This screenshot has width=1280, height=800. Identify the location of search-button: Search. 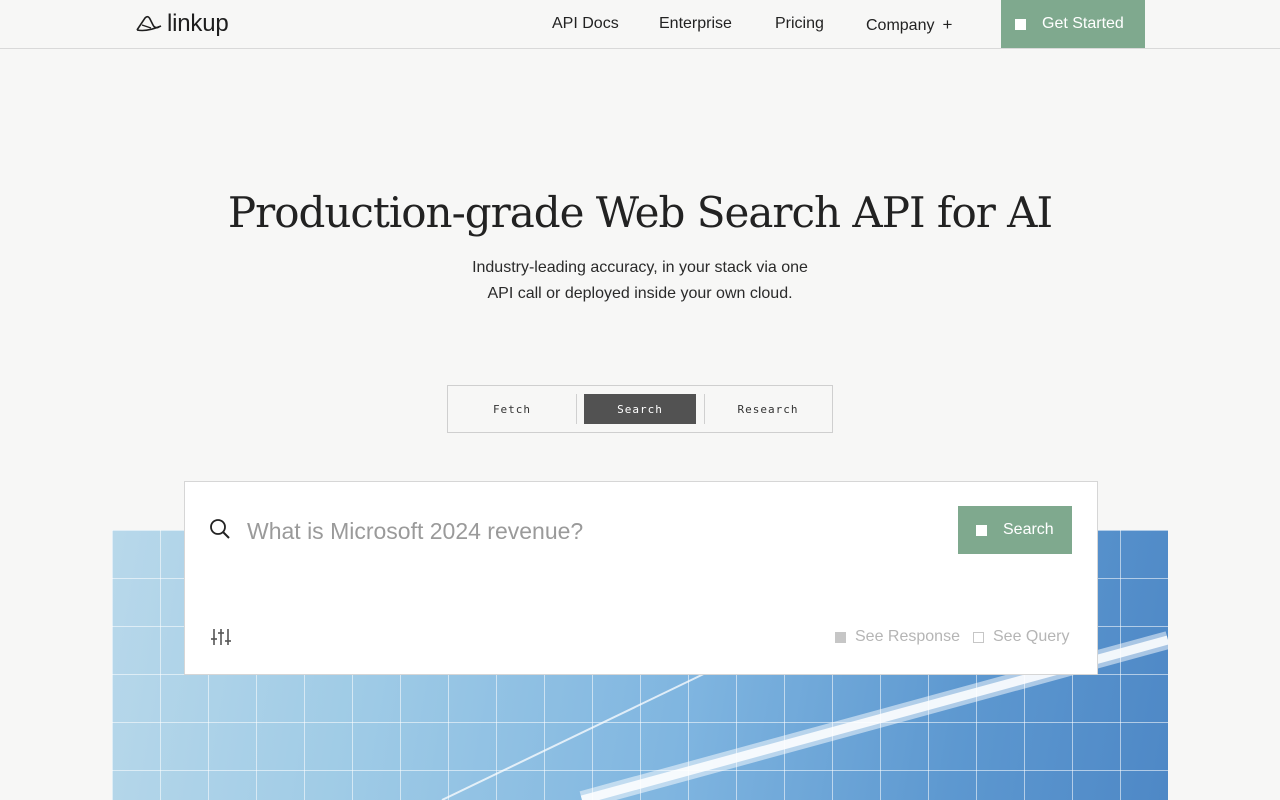
(1015, 530).